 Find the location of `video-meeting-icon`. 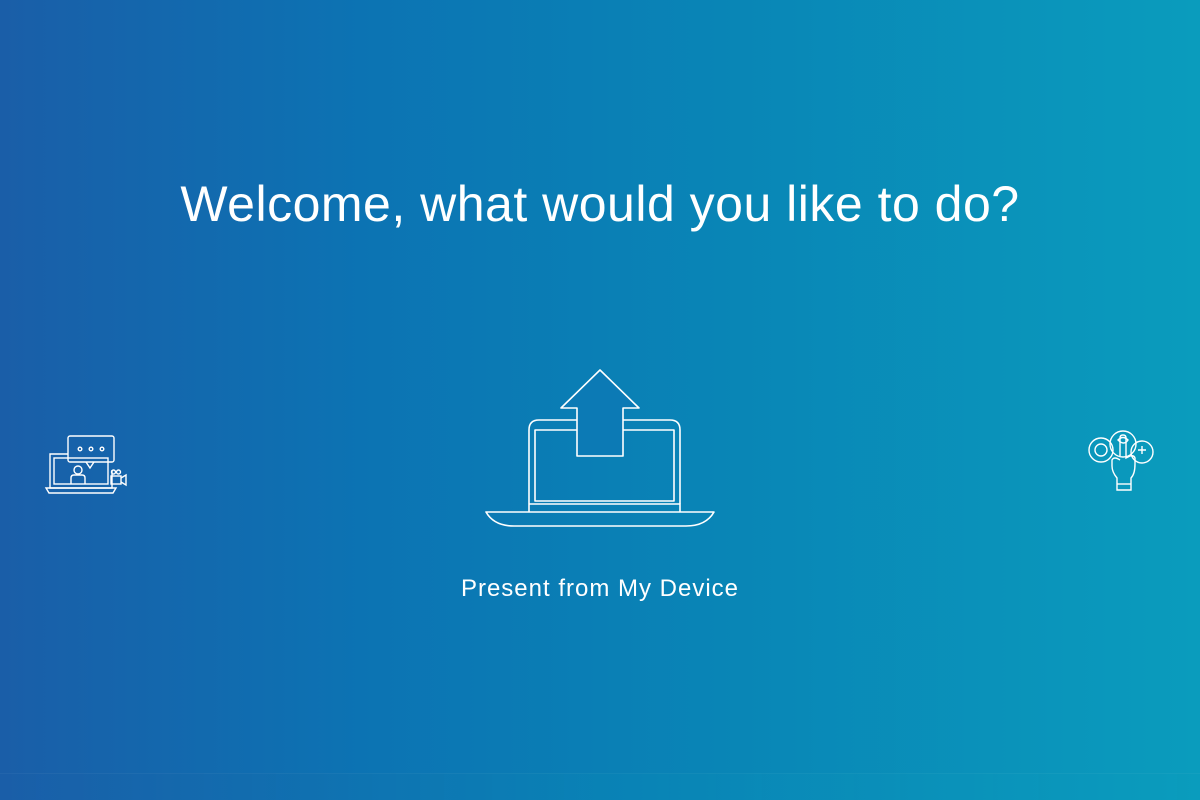

video-meeting-icon is located at coordinates (85, 464).